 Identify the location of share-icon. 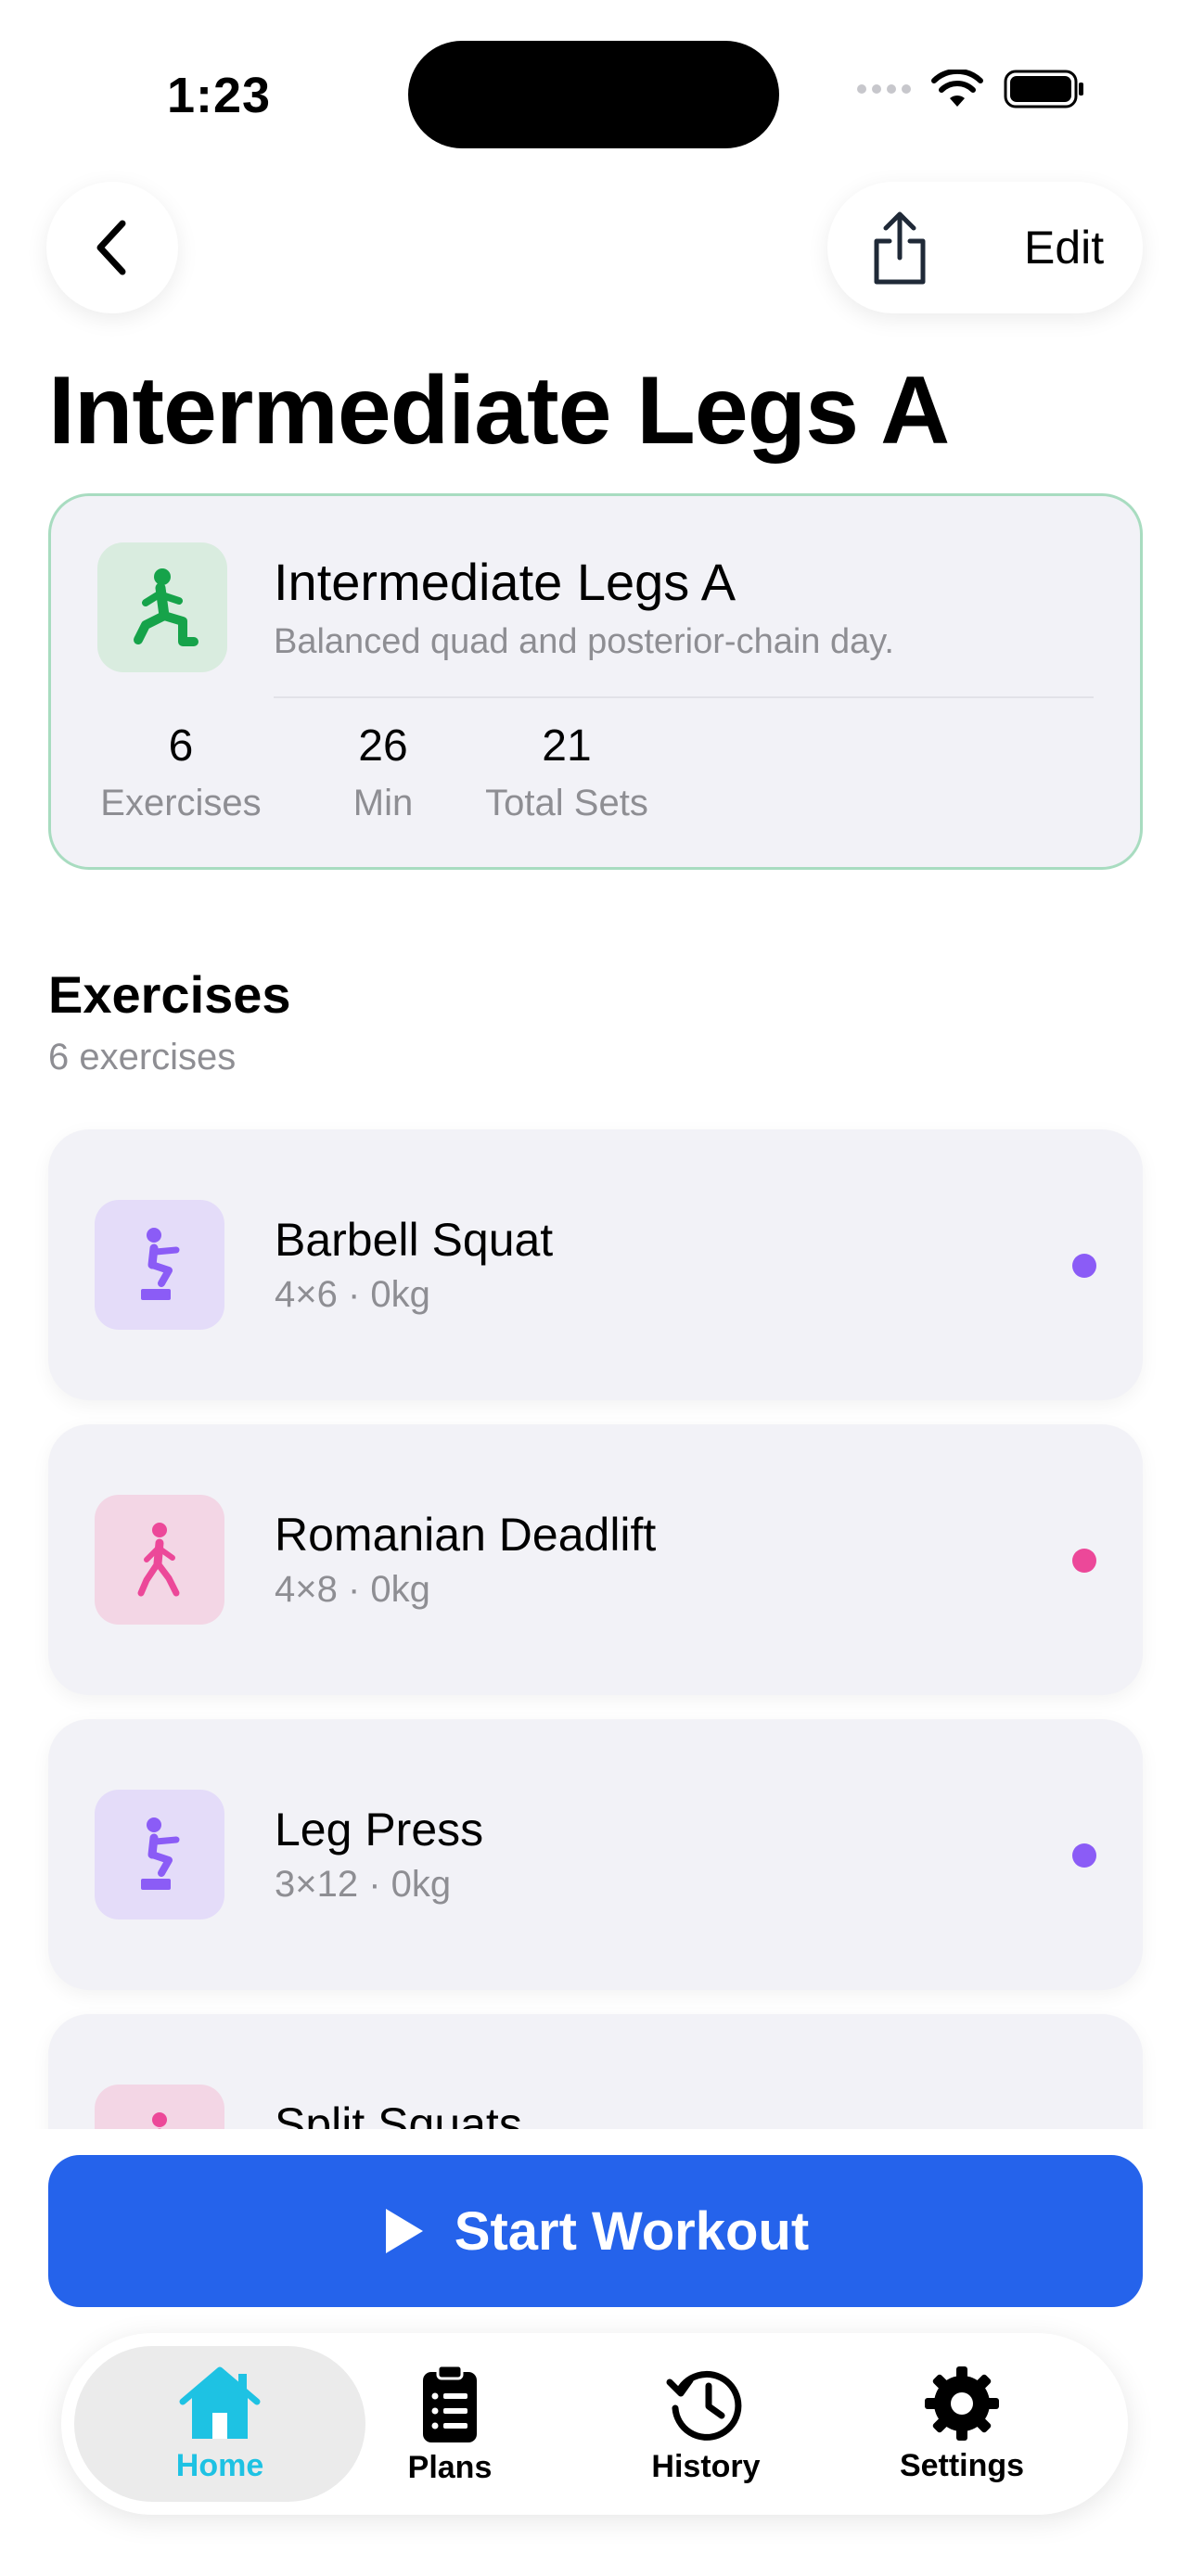
(900, 248).